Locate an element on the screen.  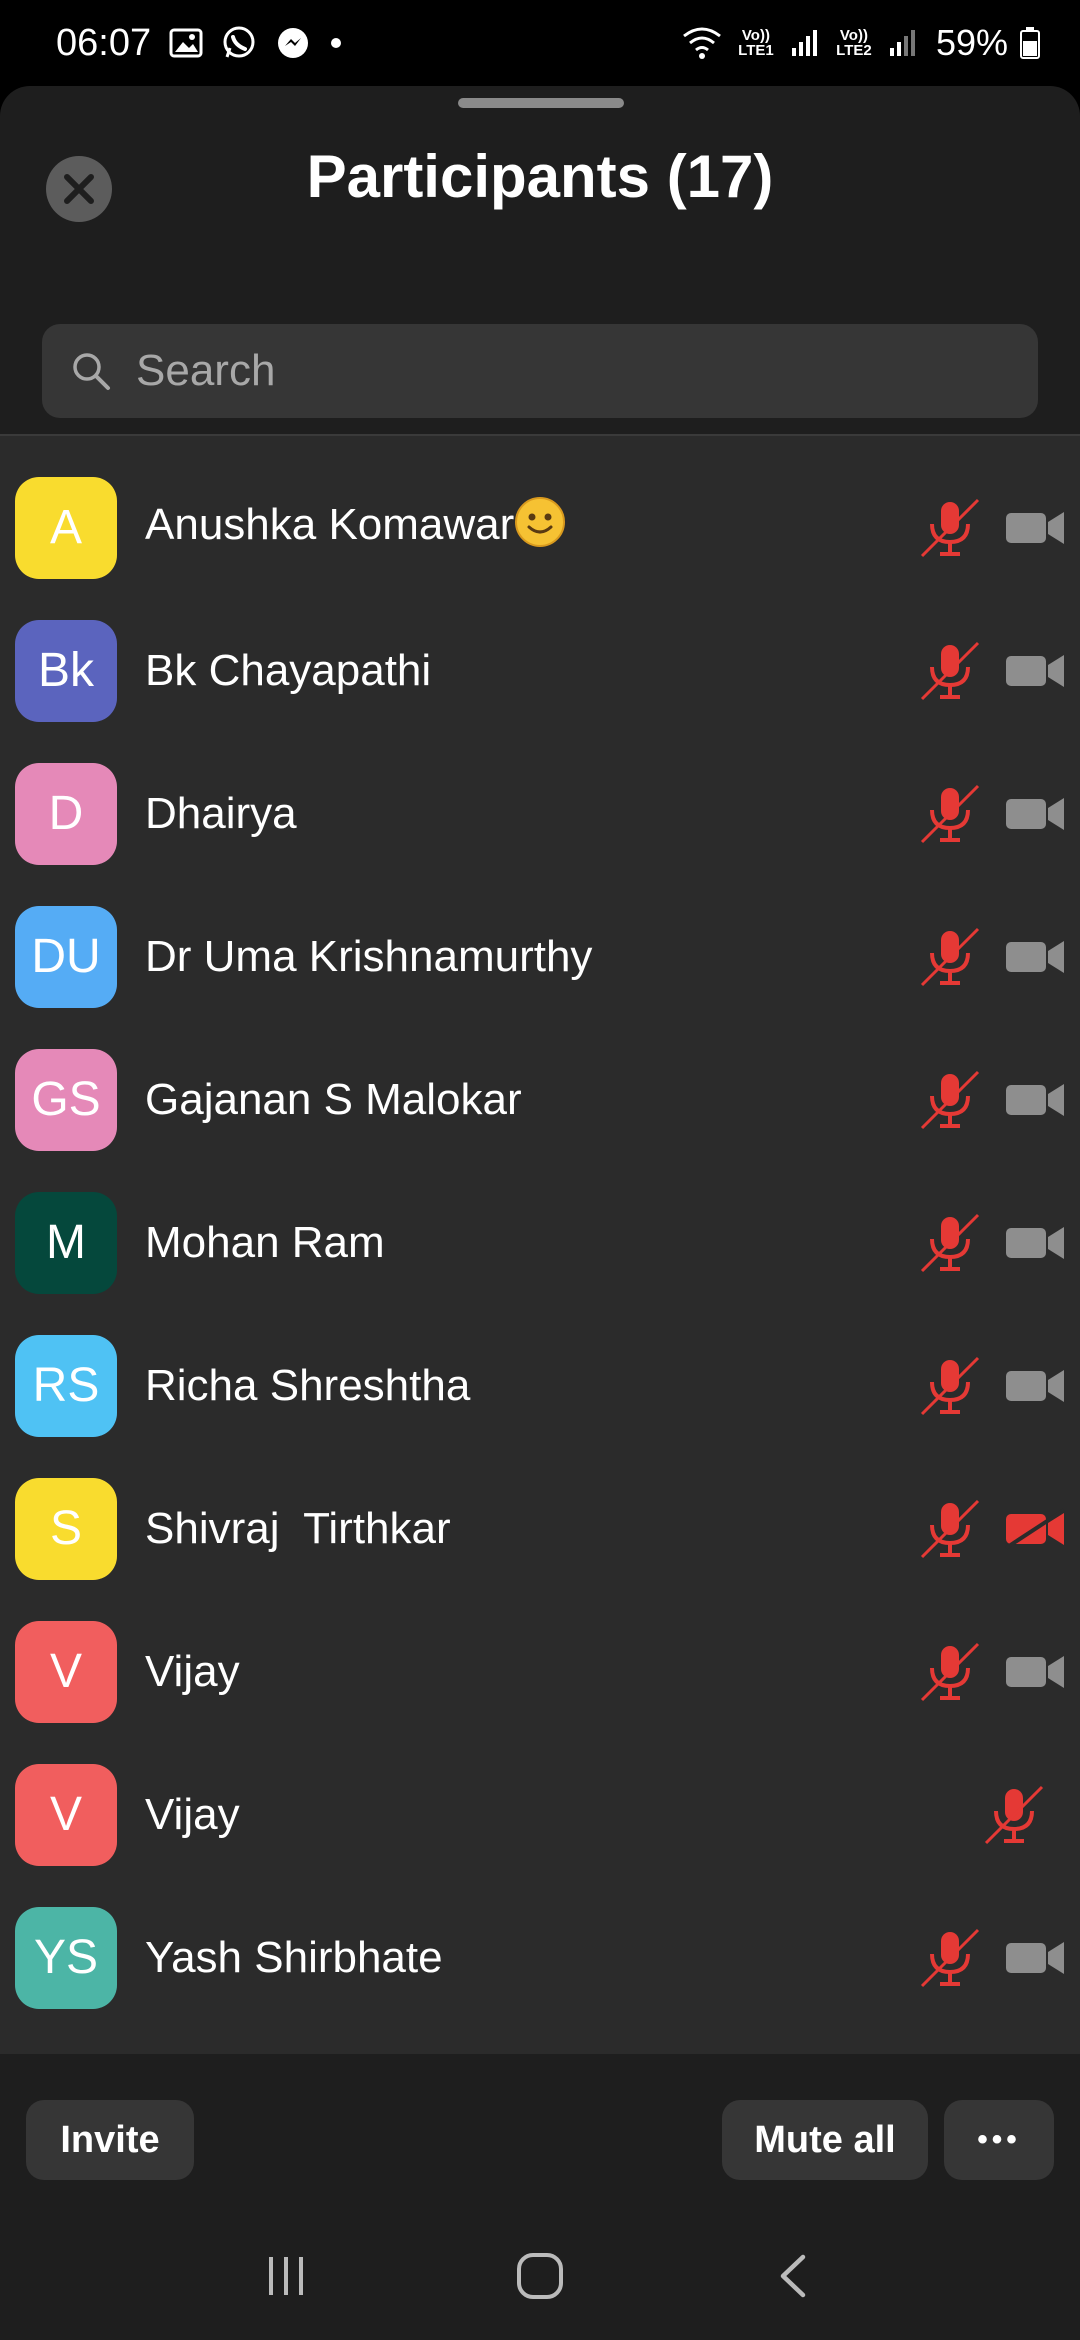
participant-name: Richa Shreshtha is located at coordinates (307, 1386).